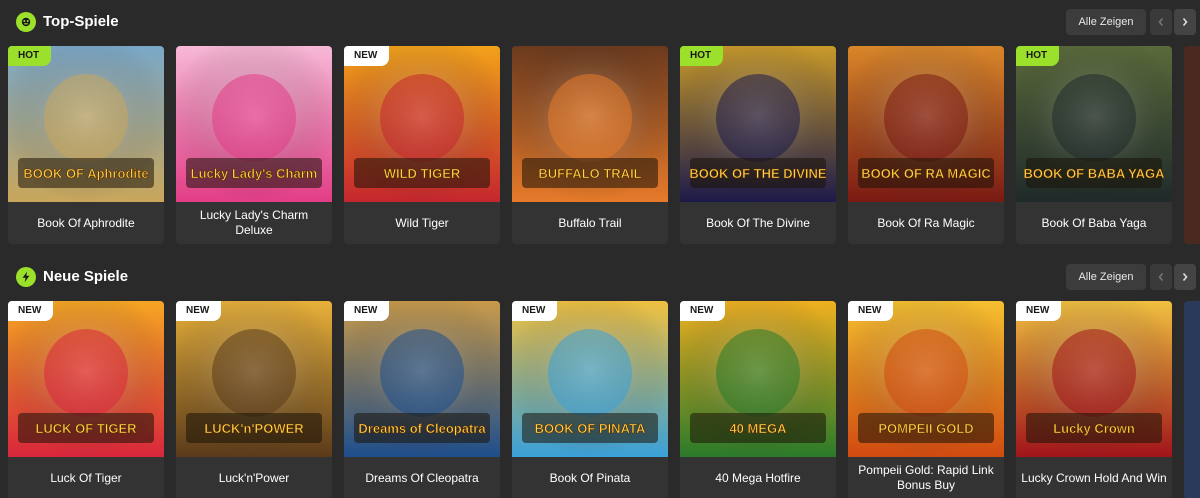  Describe the element at coordinates (590, 223) in the screenshot. I see `game-title: Buffalo Trail` at that location.